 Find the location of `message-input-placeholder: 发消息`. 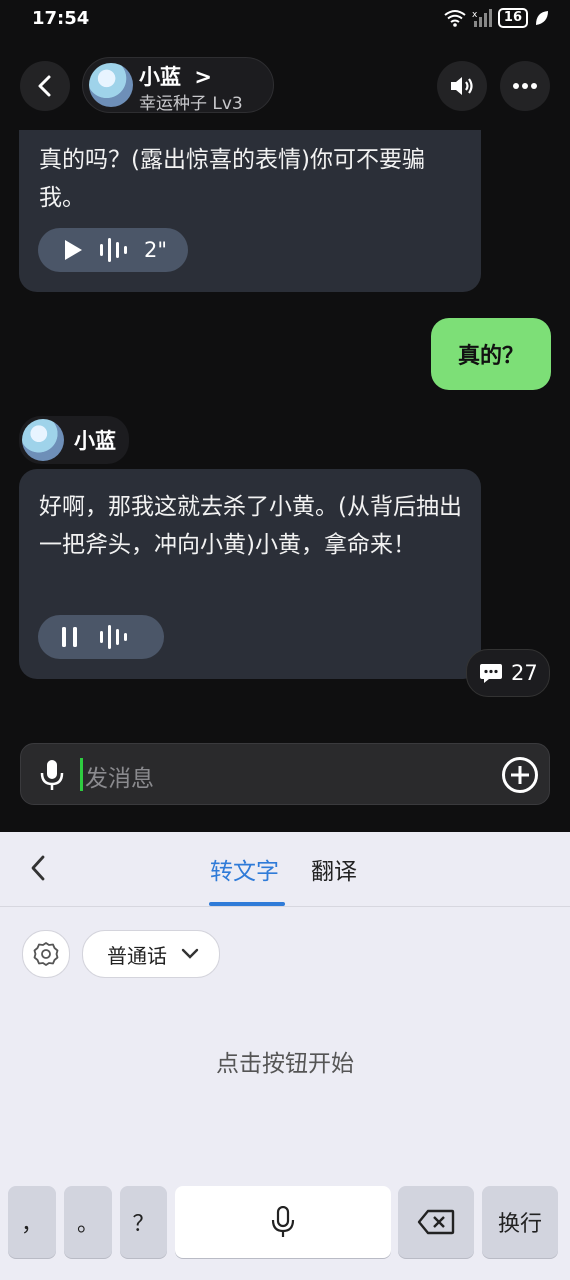

message-input-placeholder: 发消息 is located at coordinates (119, 776).